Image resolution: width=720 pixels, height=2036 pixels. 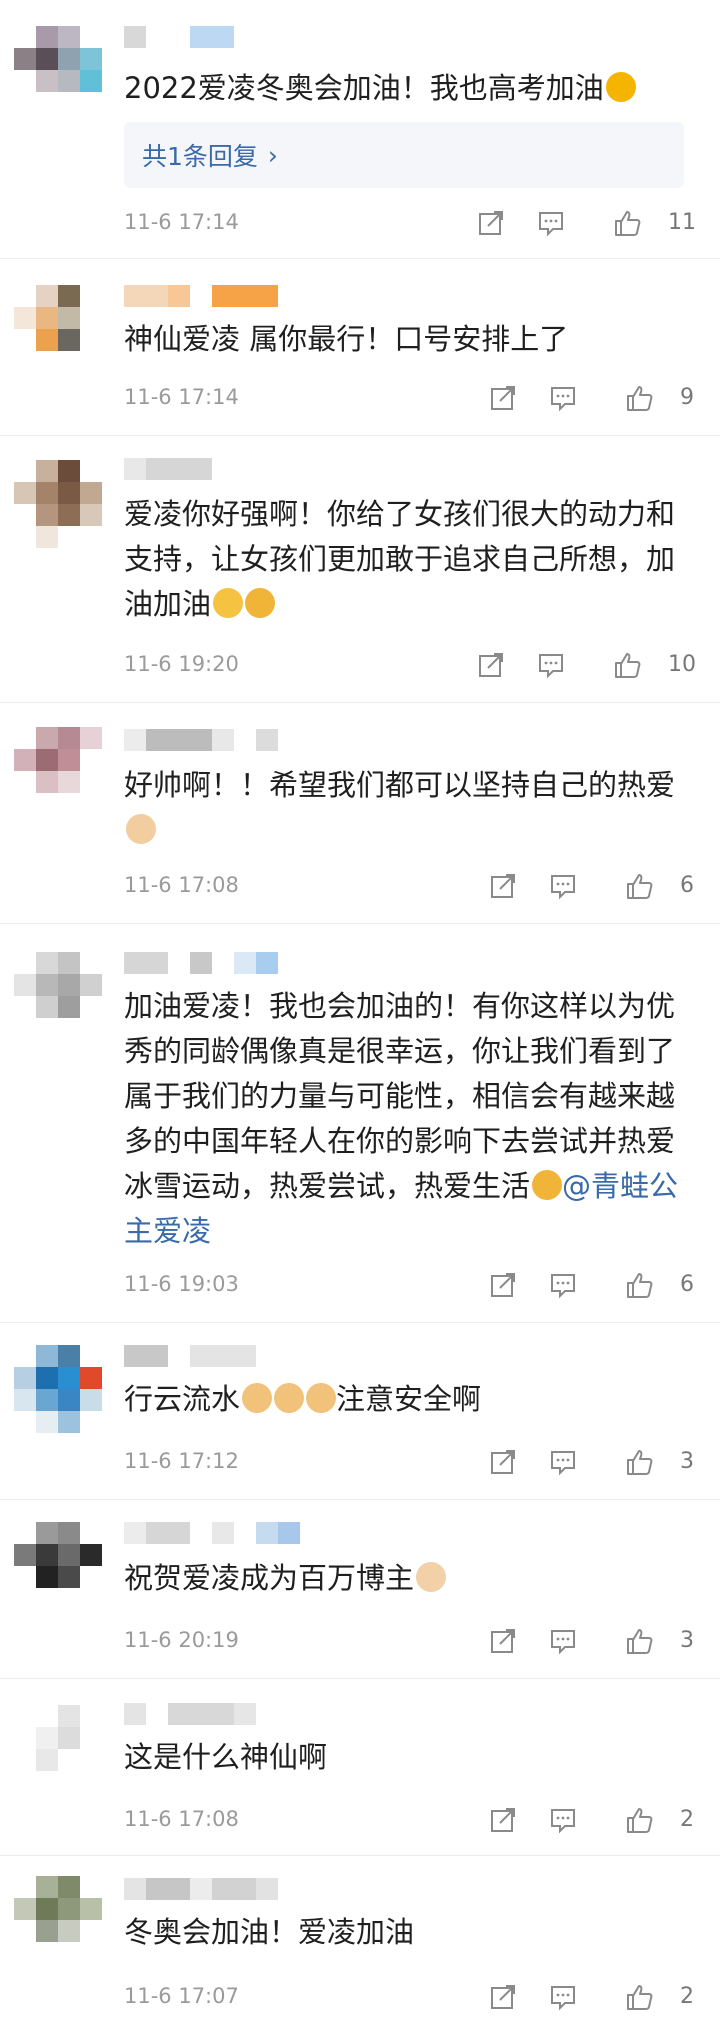 I want to click on comment-meta: 11-6 19:20 10, so click(x=422, y=667).